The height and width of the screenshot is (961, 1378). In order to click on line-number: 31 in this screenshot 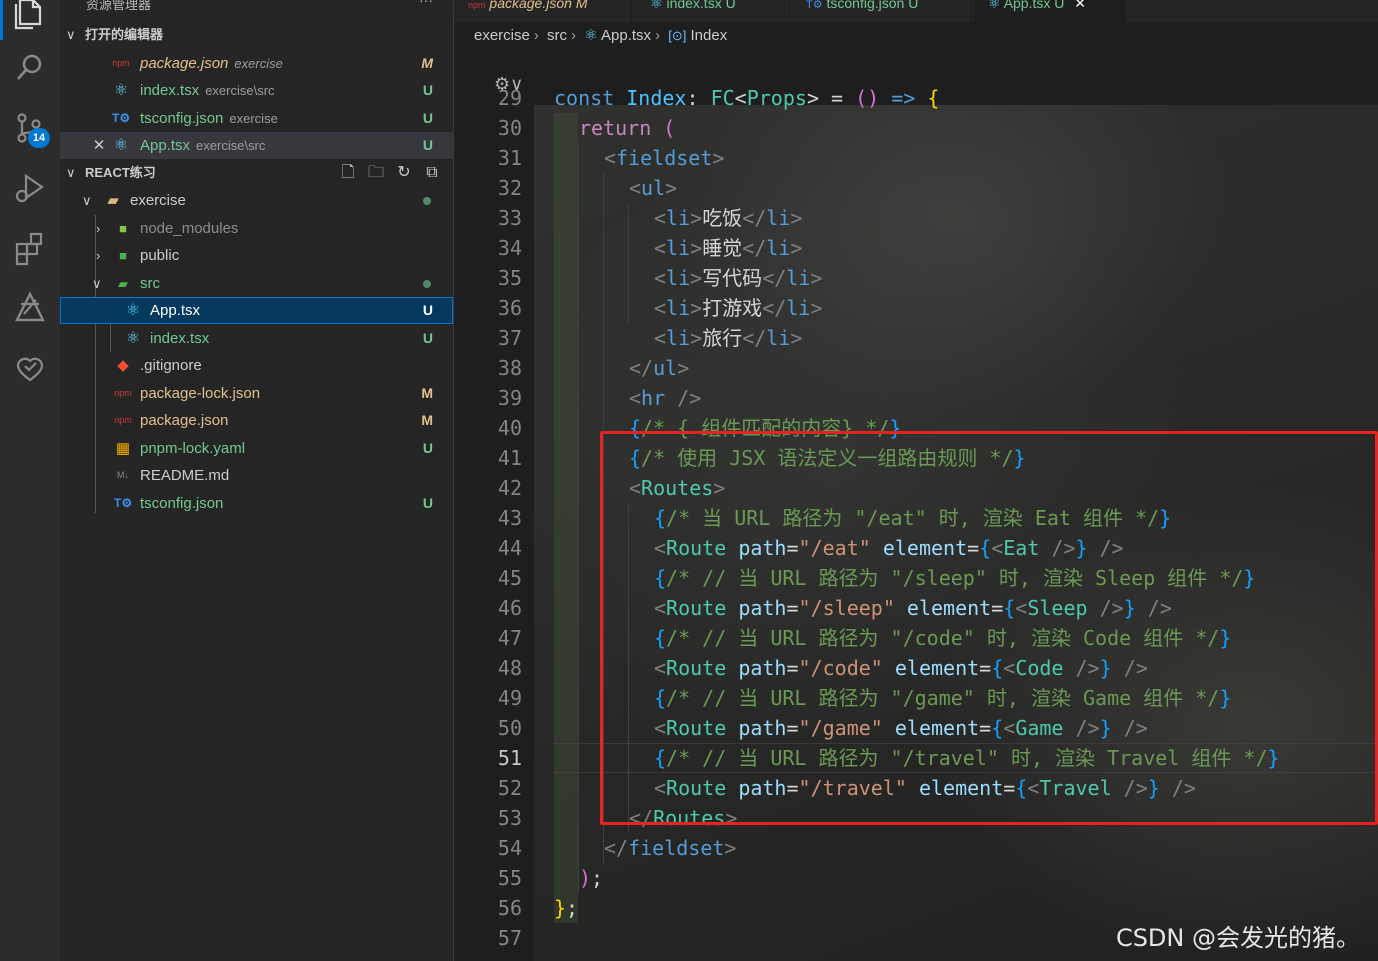, I will do `click(509, 158)`.